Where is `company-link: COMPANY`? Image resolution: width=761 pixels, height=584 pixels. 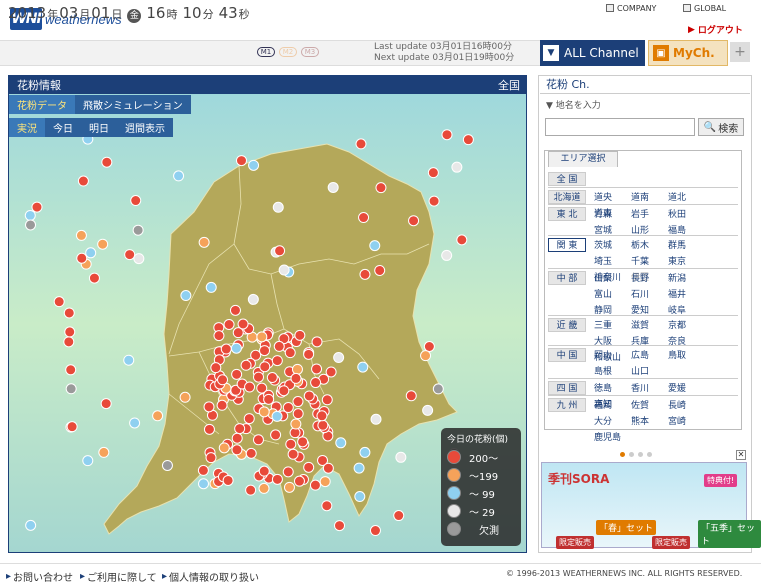 company-link: COMPANY is located at coordinates (631, 8).